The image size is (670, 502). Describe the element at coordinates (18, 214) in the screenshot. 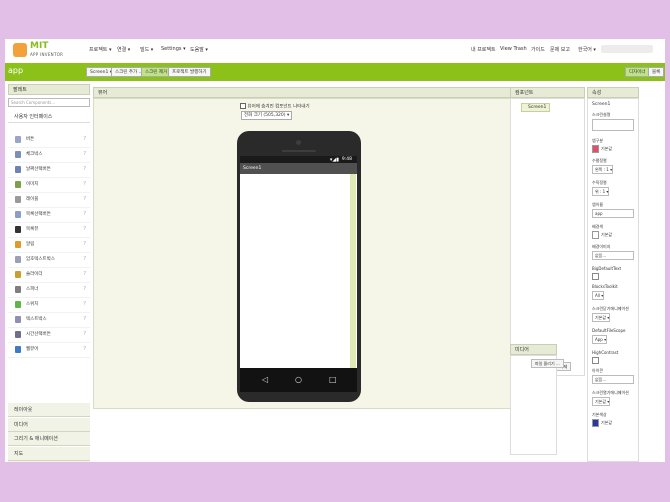

I see `listpicker-icon` at that location.